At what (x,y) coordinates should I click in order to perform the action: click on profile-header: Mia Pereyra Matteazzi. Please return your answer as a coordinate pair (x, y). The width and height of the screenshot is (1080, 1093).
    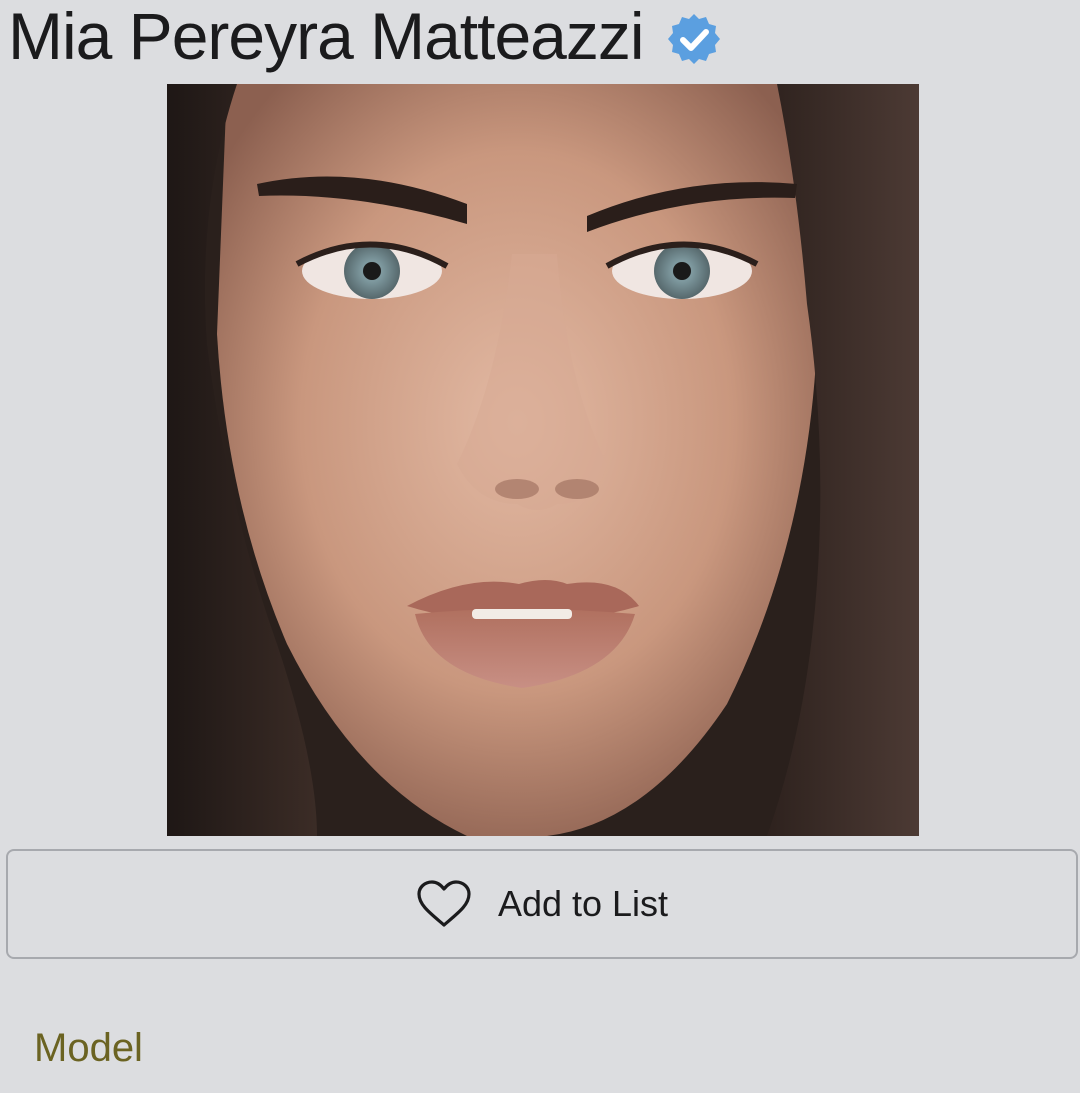
    Looking at the image, I should click on (365, 36).